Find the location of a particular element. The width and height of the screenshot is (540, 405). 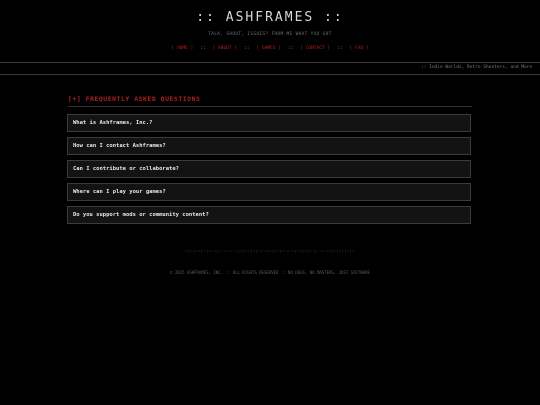

nav-about-link: [ ABOUT ] is located at coordinates (225, 48).